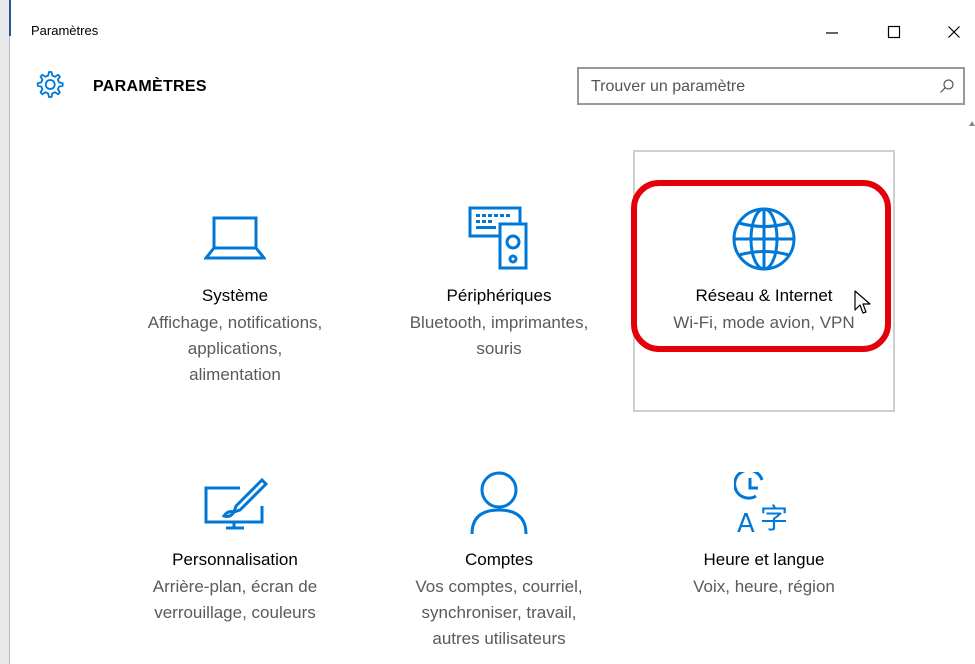 The width and height of the screenshot is (975, 664). I want to click on settings-header: PARAMÈTRES, so click(492, 87).